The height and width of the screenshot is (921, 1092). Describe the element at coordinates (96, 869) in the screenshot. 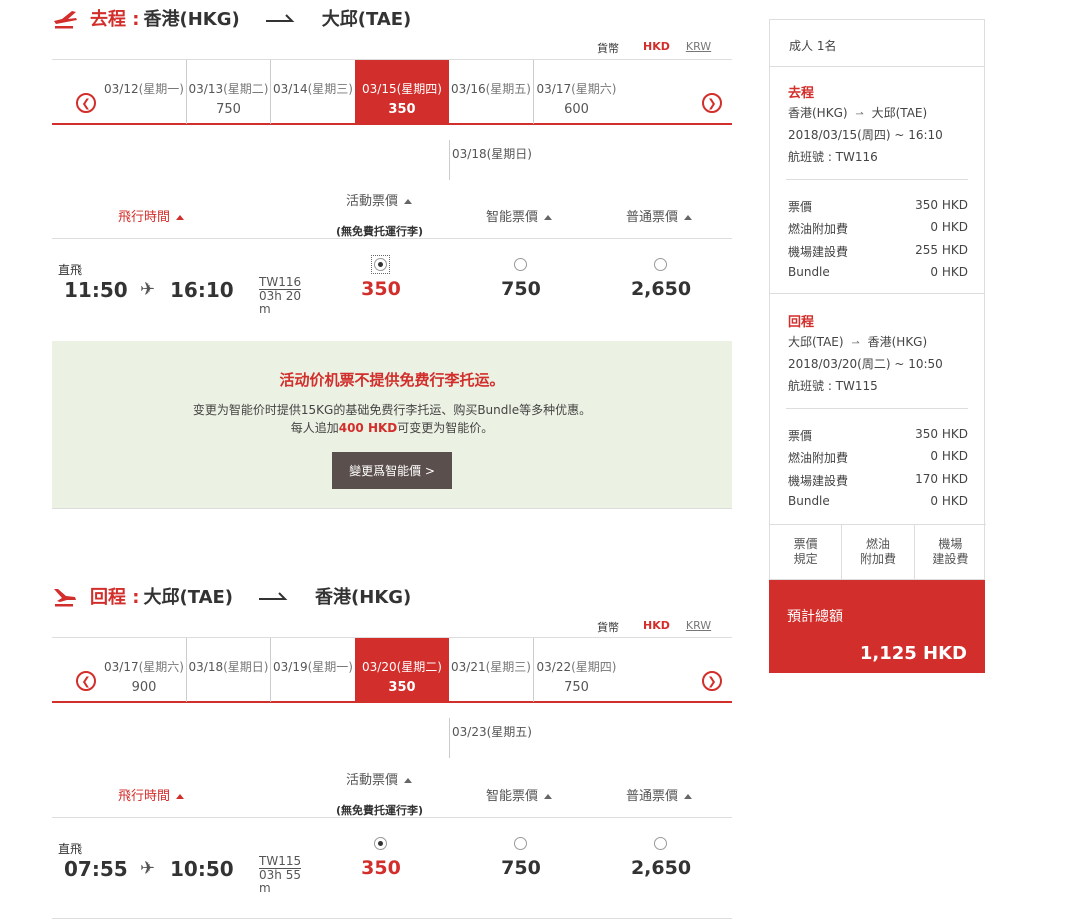

I see `depart-time: 07:55` at that location.